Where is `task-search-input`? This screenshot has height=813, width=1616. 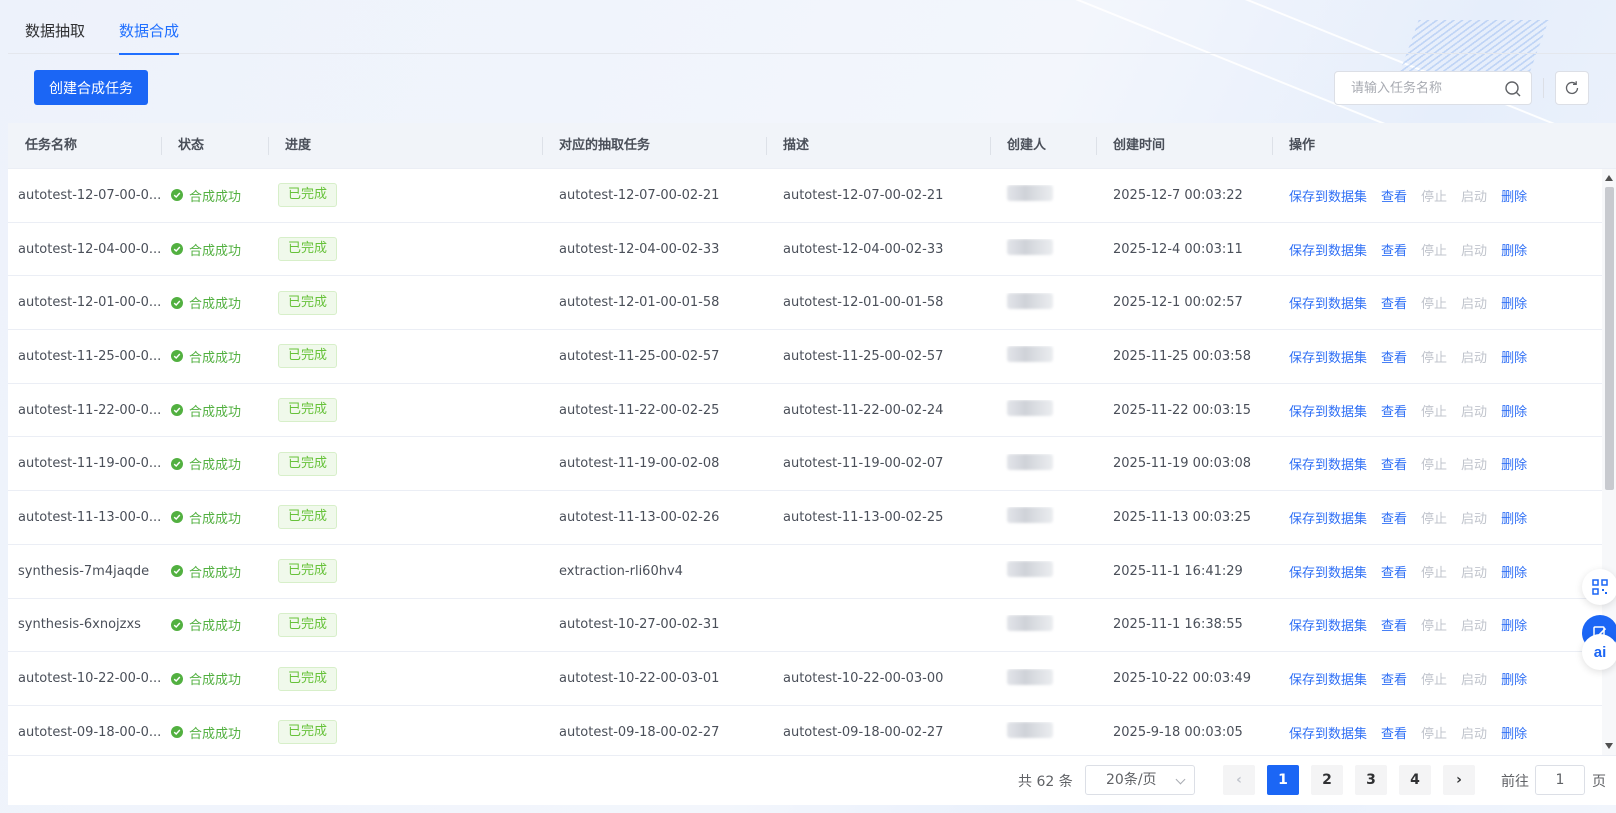 task-search-input is located at coordinates (1415, 88).